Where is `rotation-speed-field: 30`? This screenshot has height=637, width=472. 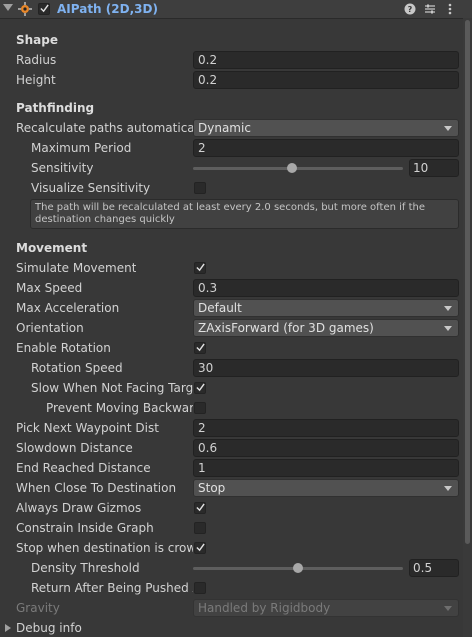 rotation-speed-field: 30 is located at coordinates (326, 368).